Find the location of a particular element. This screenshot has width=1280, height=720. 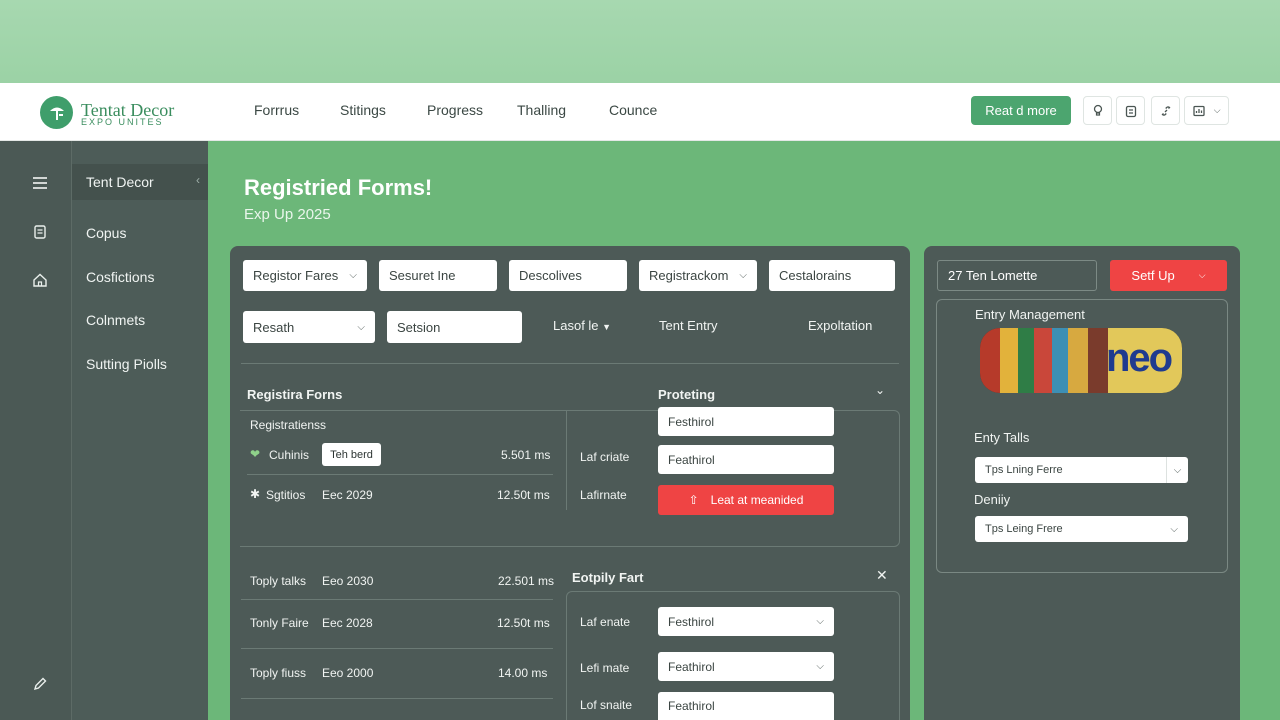

menu-icon is located at coordinates (40, 183).